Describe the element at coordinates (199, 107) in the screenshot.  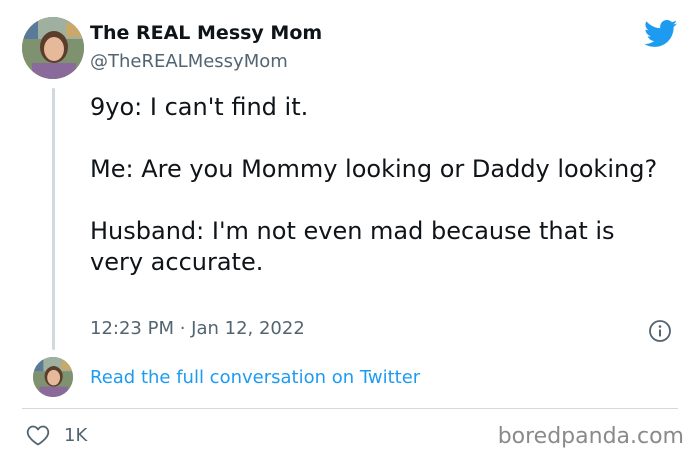
I see `tweet-paragraph: 9yo: I can't find it.` at that location.